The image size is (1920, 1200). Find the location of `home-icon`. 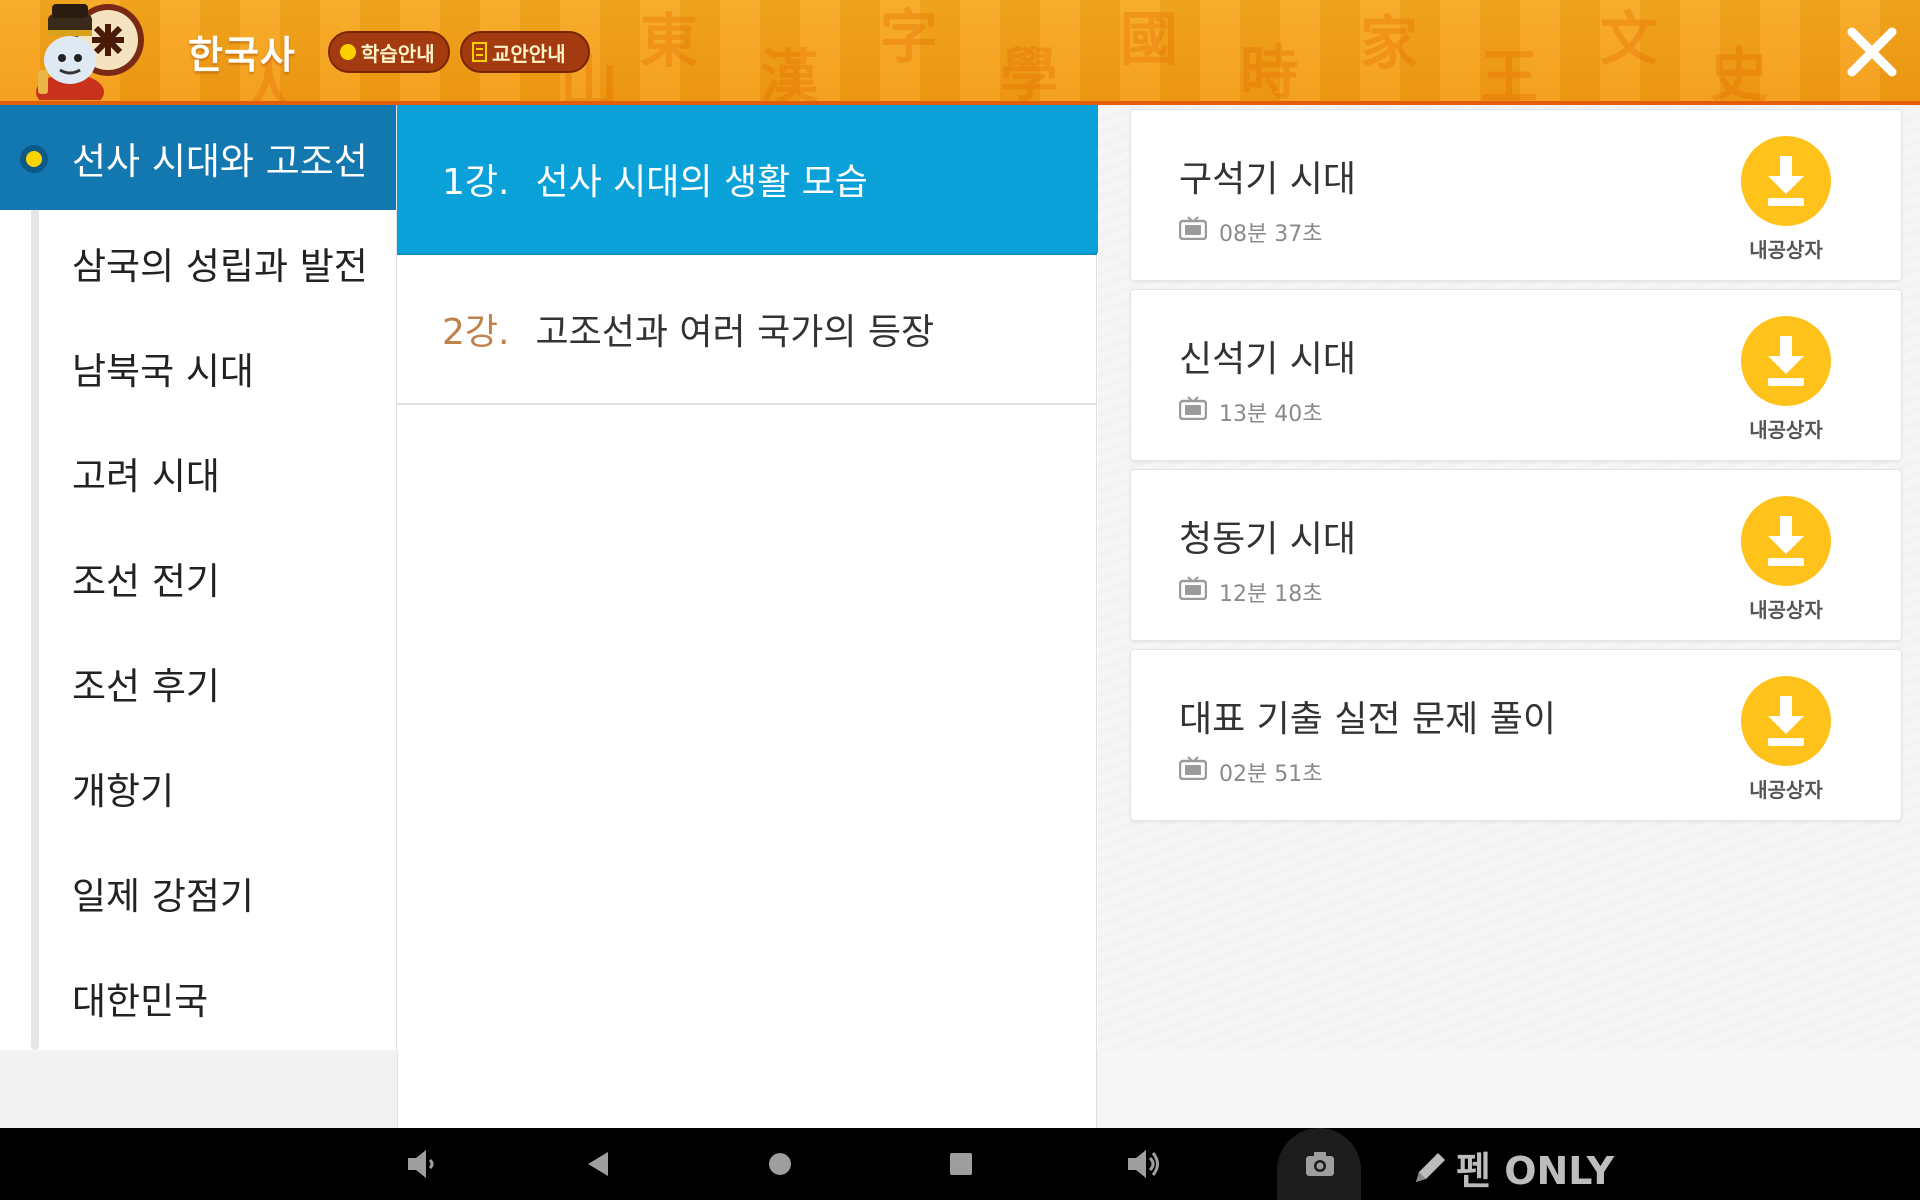

home-icon is located at coordinates (780, 1164).